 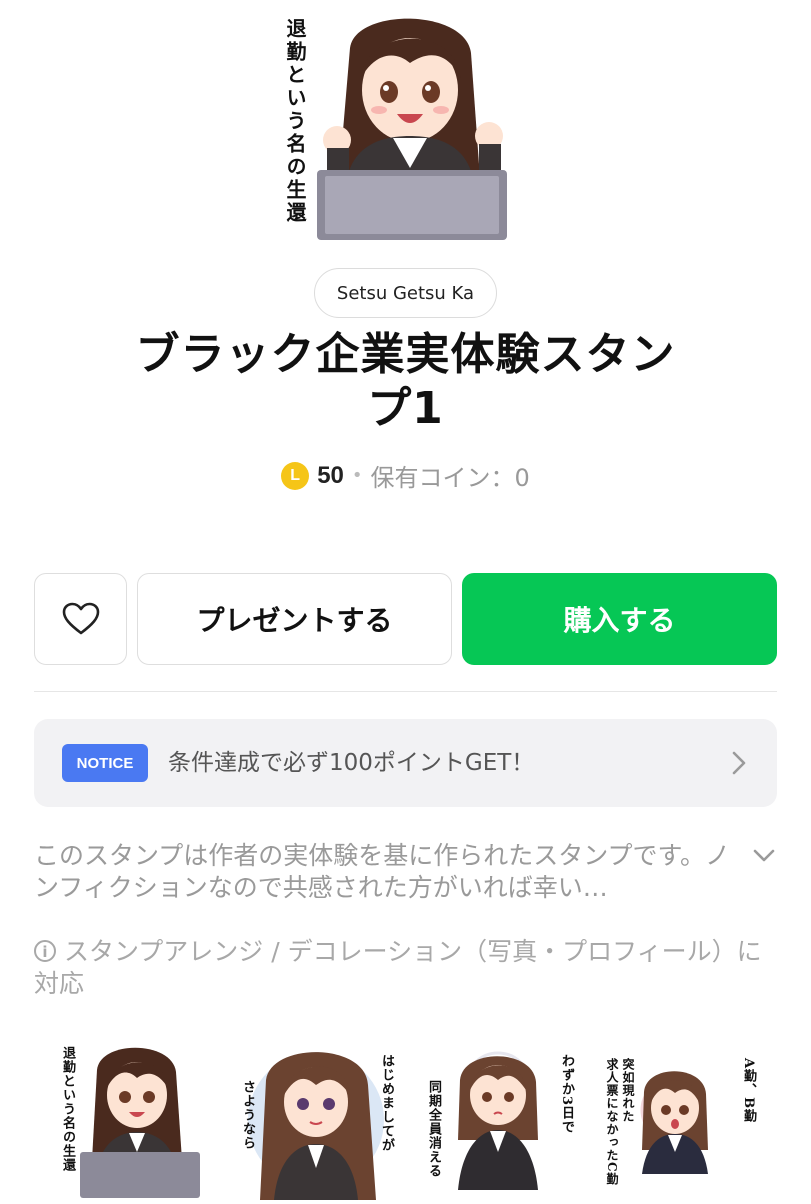 I want to click on sticker-caption: 退勤という名の生還, so click(x=67, y=1109).